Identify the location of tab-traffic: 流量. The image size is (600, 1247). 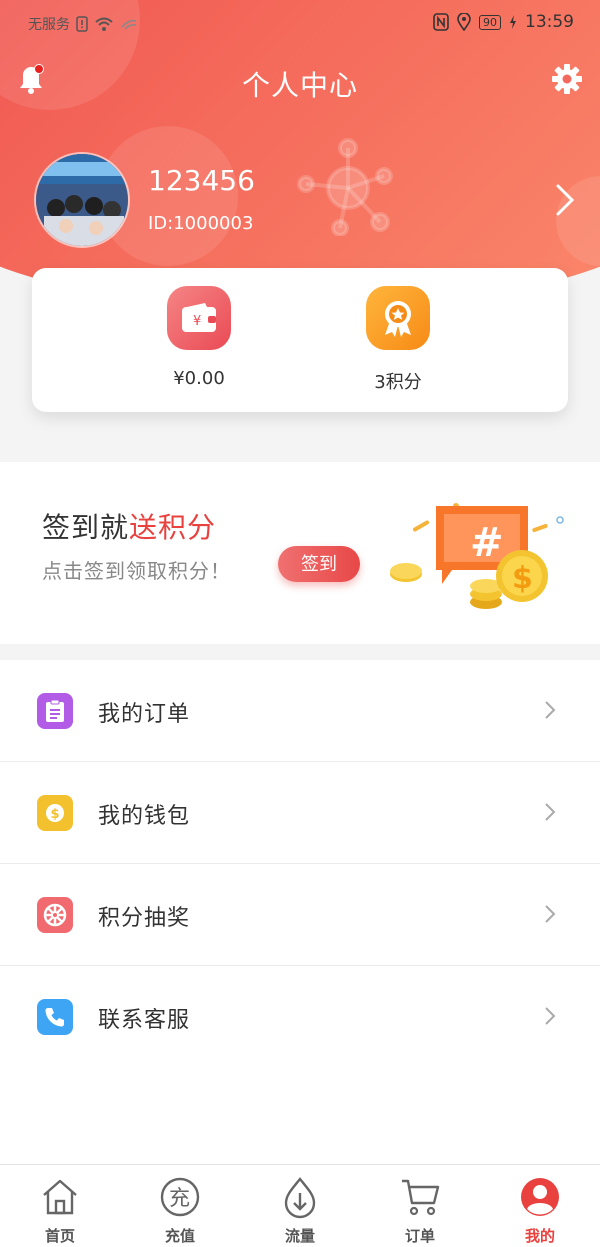
(300, 1206).